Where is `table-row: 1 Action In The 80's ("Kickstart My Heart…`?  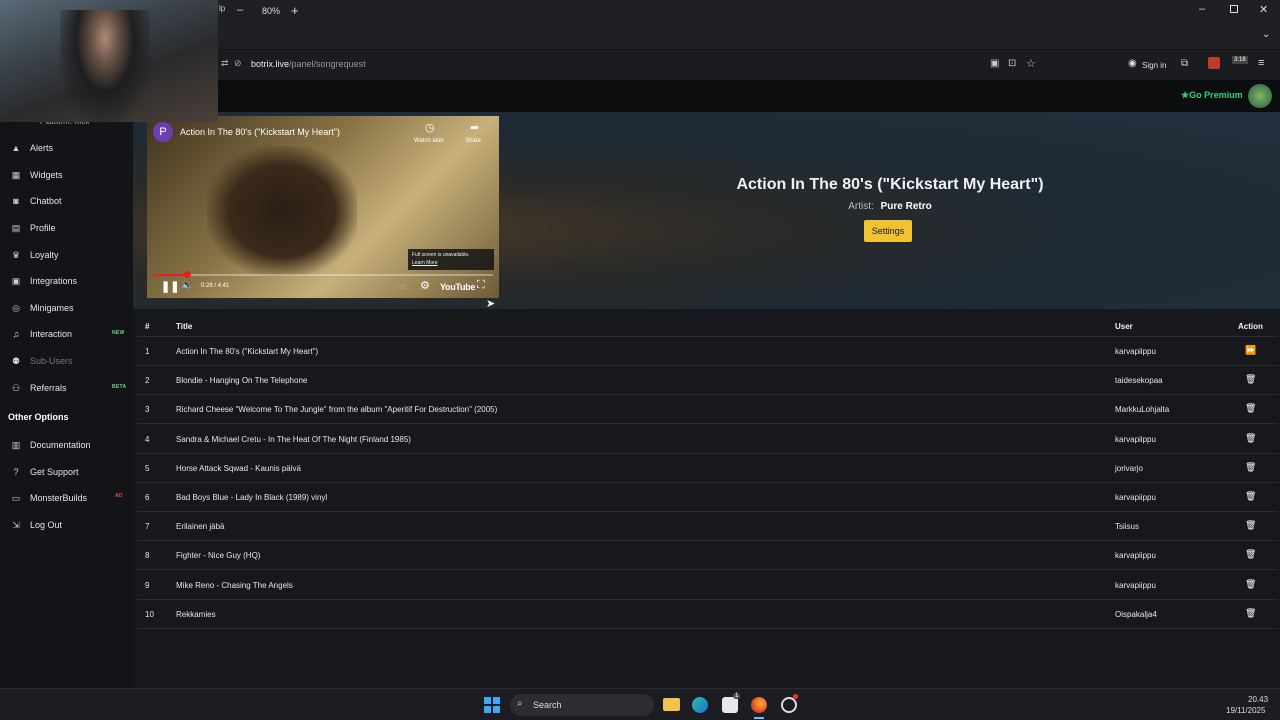
table-row: 1 Action In The 80's ("Kickstart My Heart… is located at coordinates (707, 351).